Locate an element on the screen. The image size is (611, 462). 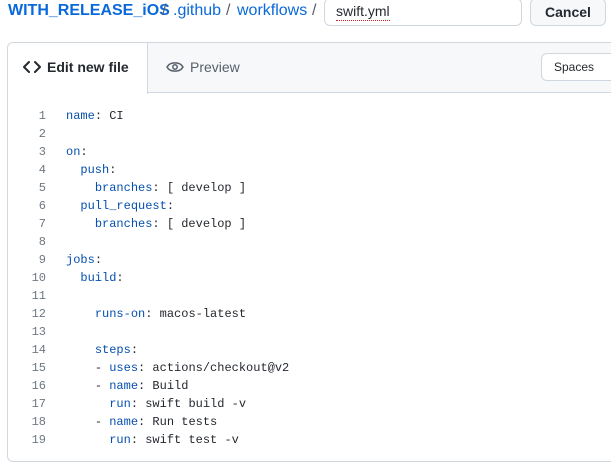
yaml-key: push is located at coordinates (95, 170).